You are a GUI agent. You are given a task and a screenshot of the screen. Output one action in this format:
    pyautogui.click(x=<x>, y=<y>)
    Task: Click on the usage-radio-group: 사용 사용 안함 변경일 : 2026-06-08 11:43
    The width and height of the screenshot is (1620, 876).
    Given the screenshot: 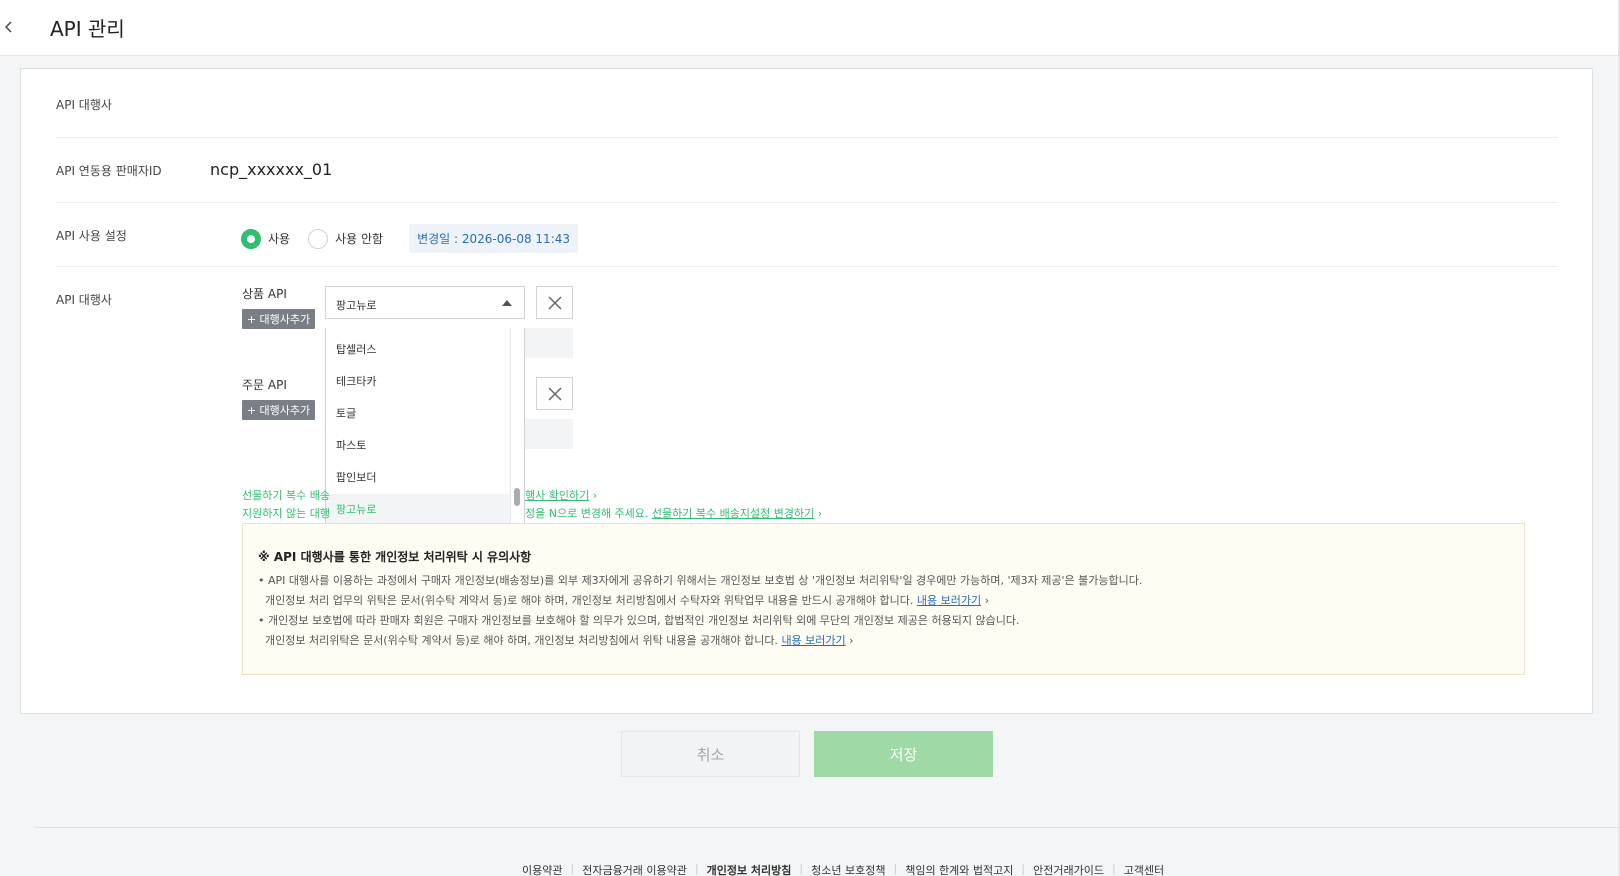 What is the action you would take?
    pyautogui.click(x=410, y=238)
    